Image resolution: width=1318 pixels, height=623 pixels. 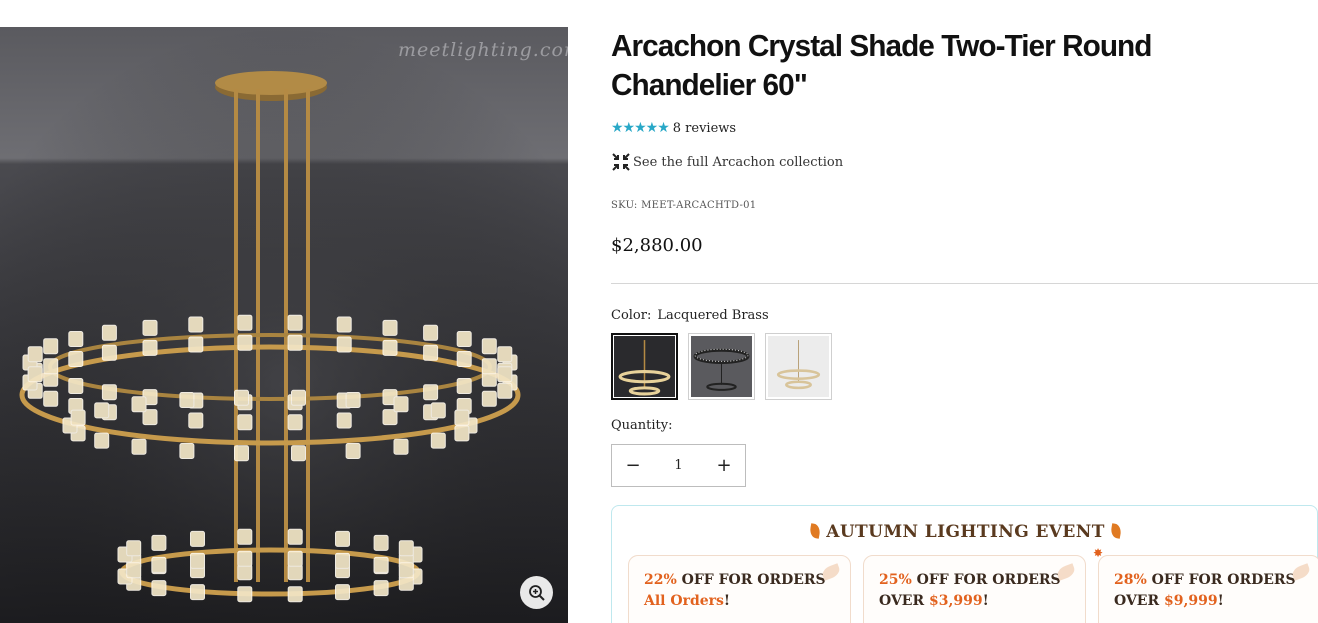 I want to click on color-value: Lacquered Brass, so click(x=713, y=315).